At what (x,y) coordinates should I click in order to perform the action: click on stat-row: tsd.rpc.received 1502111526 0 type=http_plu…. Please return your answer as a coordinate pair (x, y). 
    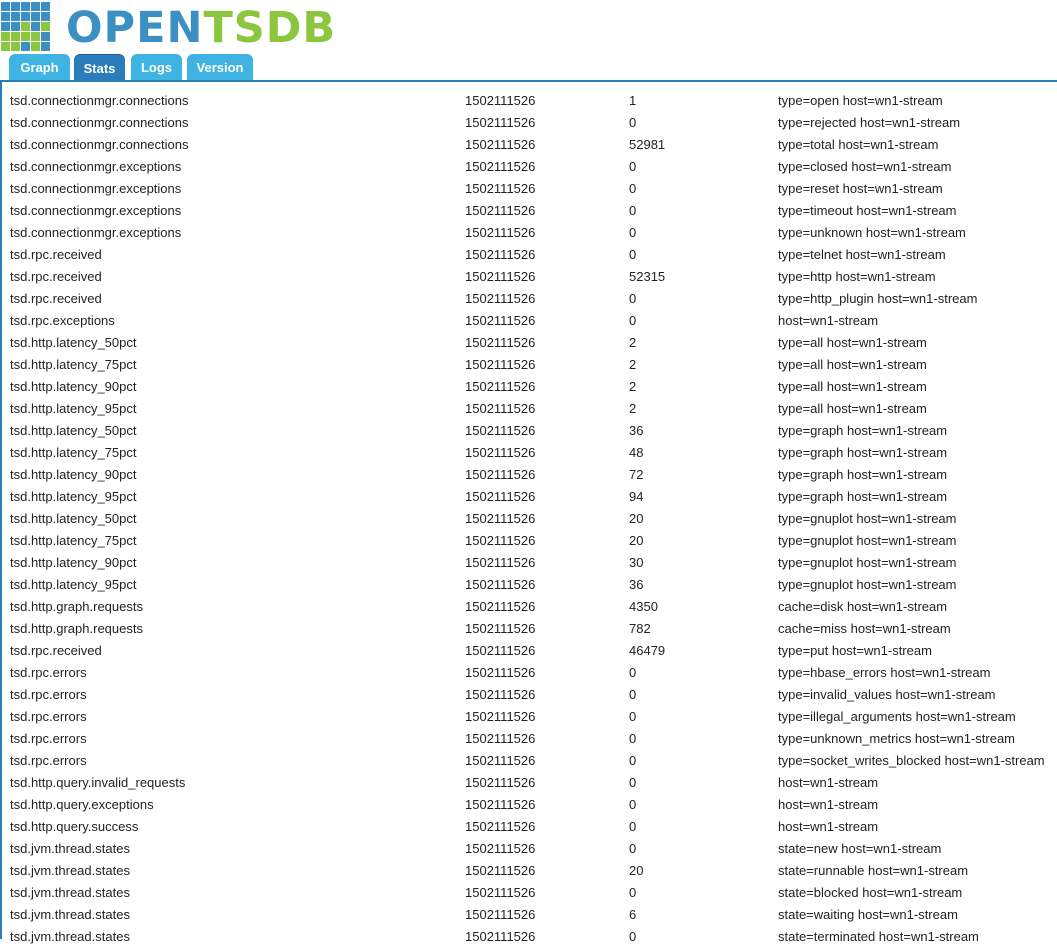
    Looking at the image, I should click on (528, 299).